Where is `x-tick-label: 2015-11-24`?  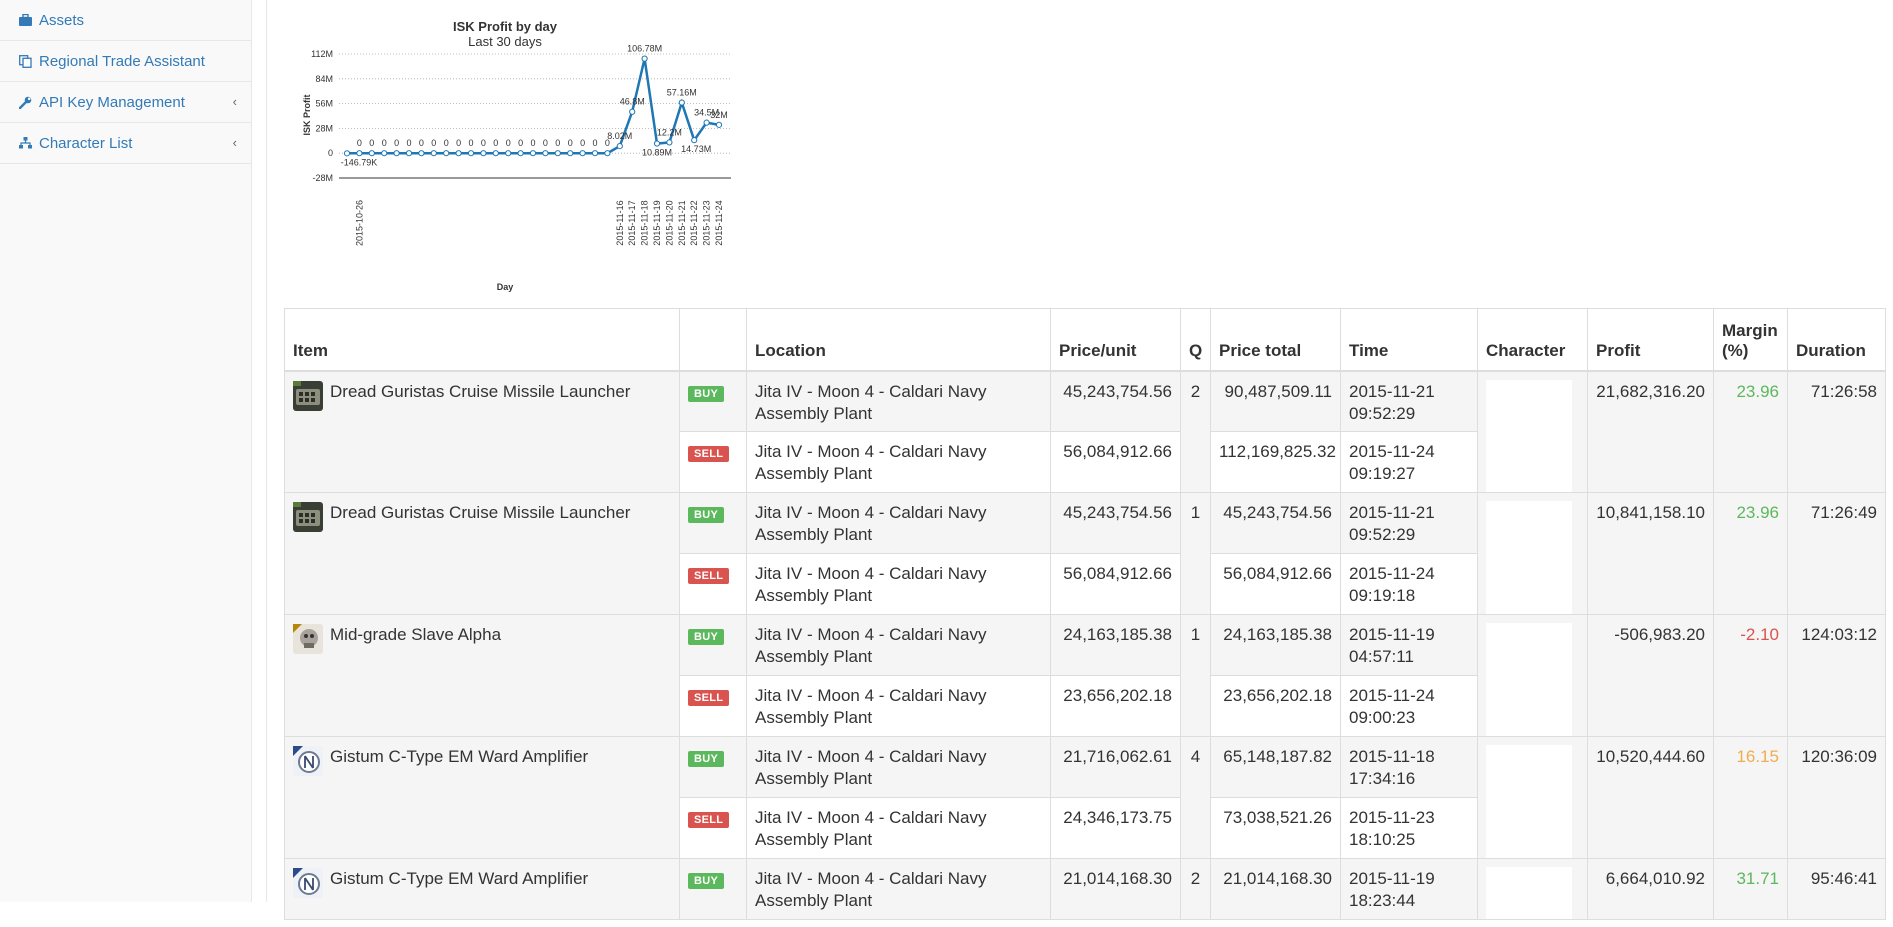
x-tick-label: 2015-11-24 is located at coordinates (719, 222).